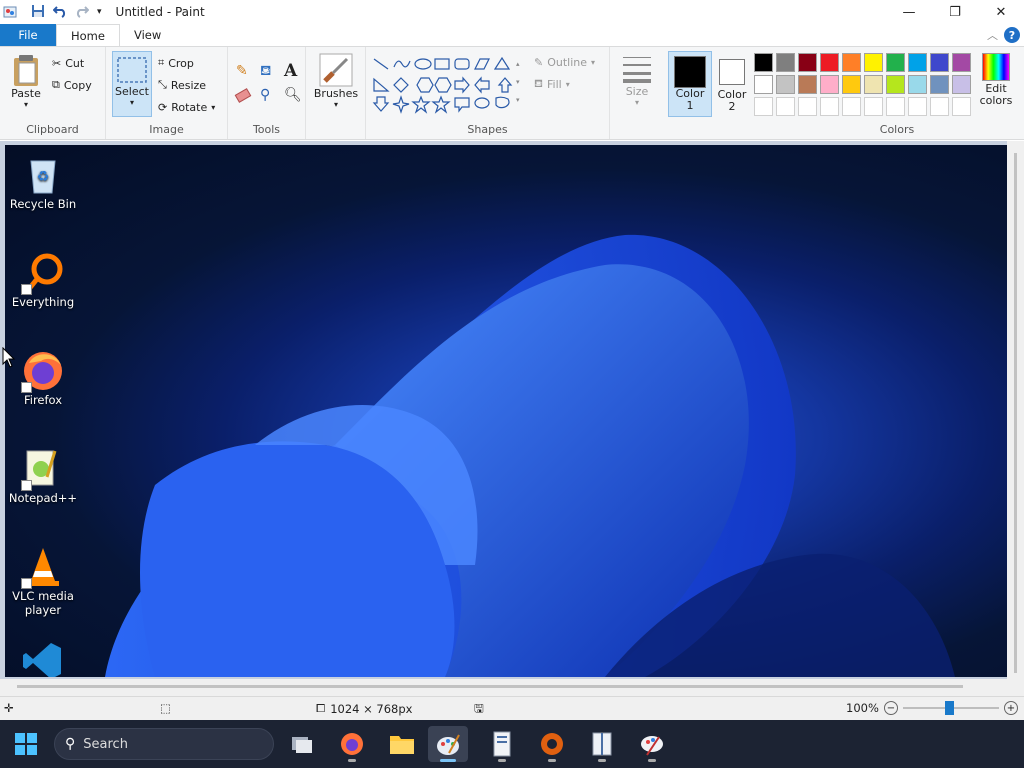  Describe the element at coordinates (26, 387) in the screenshot. I see `shortcut-arrow-icon` at that location.